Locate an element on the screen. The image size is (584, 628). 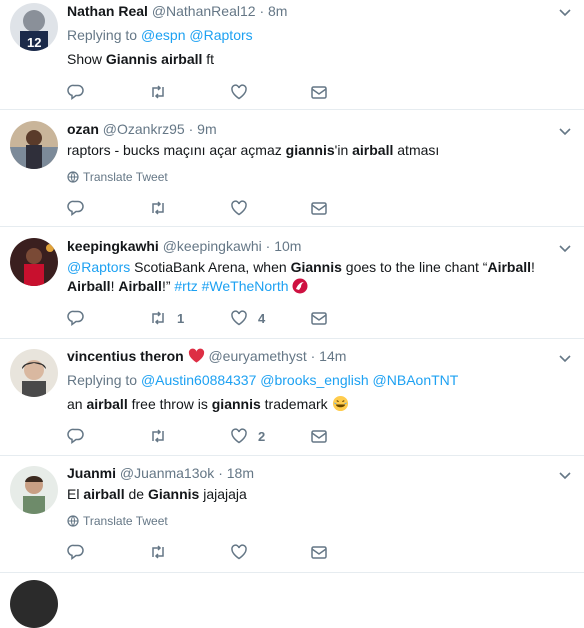
author-name: vincentius theron is located at coordinates (125, 356).